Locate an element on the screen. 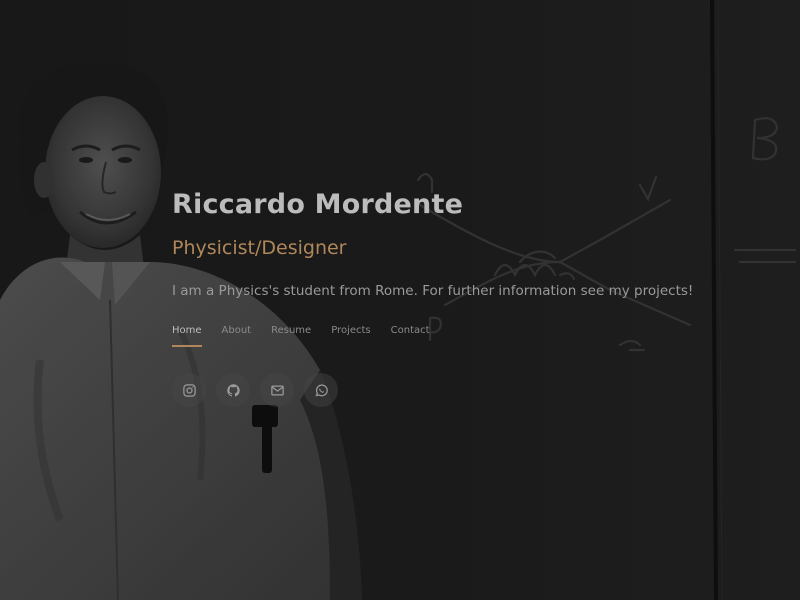 This screenshot has height=600, width=800. instagram-icon is located at coordinates (189, 390).